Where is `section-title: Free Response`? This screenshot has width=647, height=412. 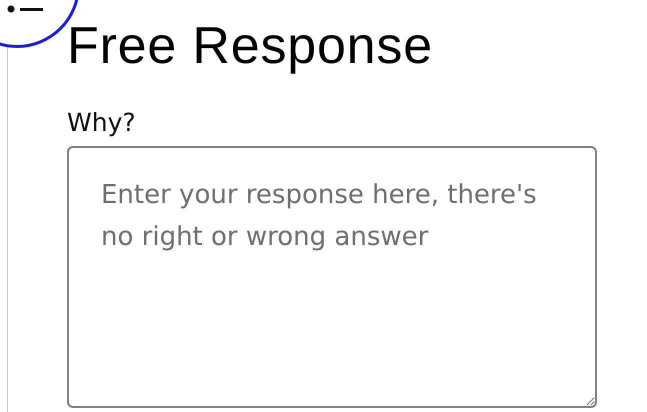
section-title: Free Response is located at coordinates (250, 46).